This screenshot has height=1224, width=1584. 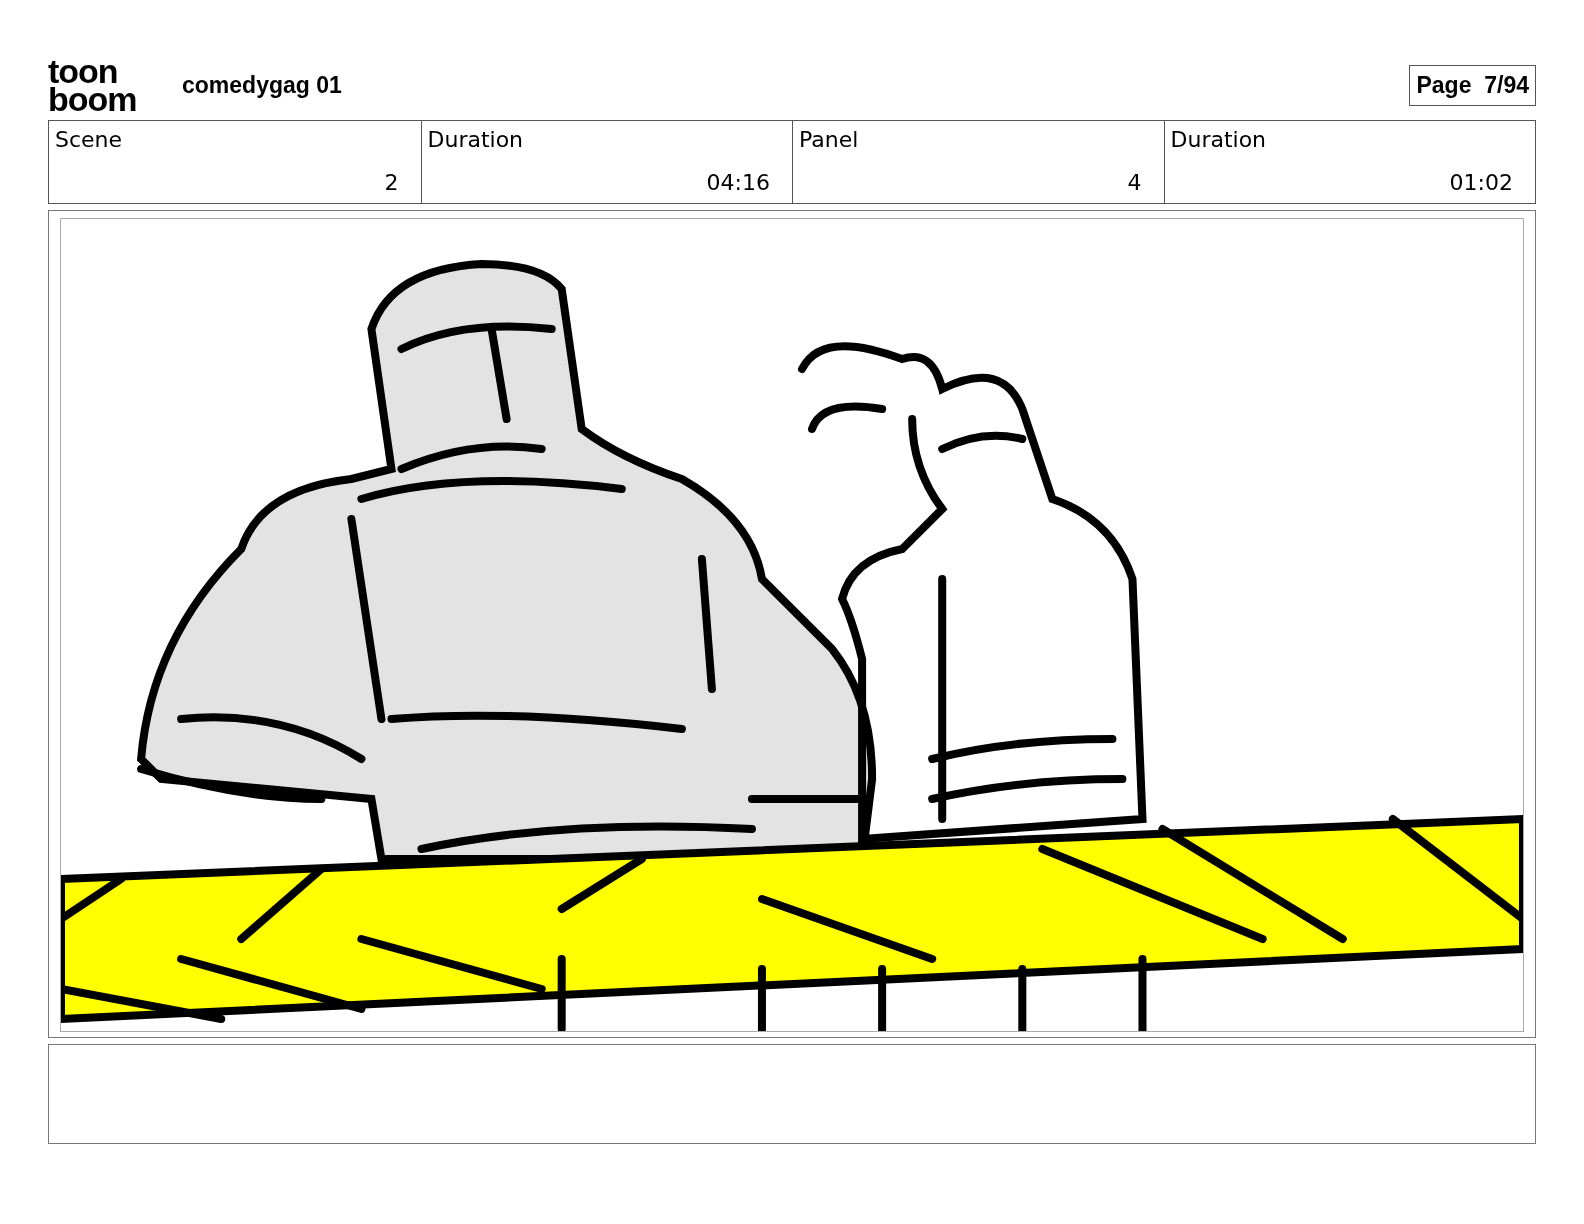 I want to click on logo: toon boom, so click(x=93, y=85).